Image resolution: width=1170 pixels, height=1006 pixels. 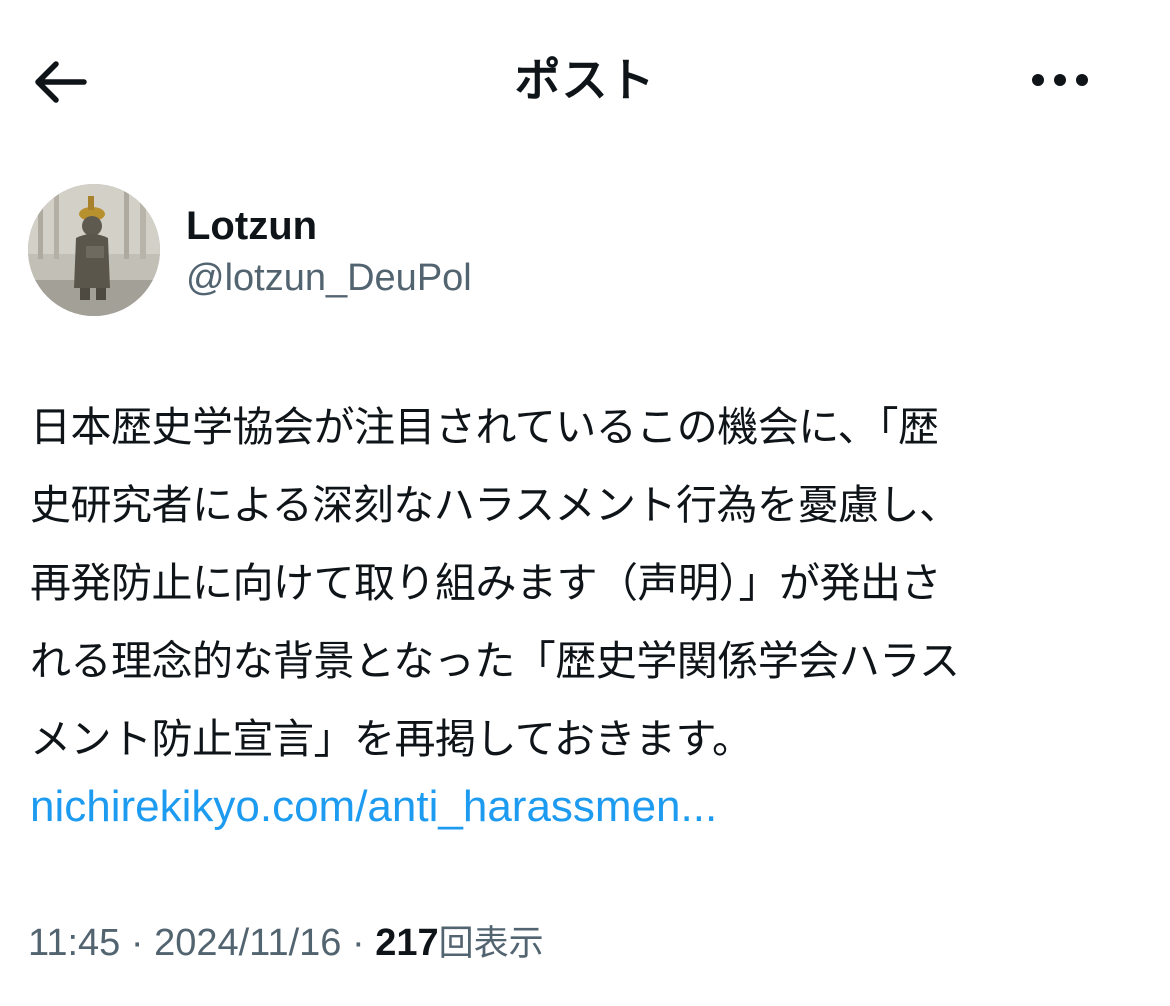 What do you see at coordinates (406, 943) in the screenshot?
I see `views-count: 217` at bounding box center [406, 943].